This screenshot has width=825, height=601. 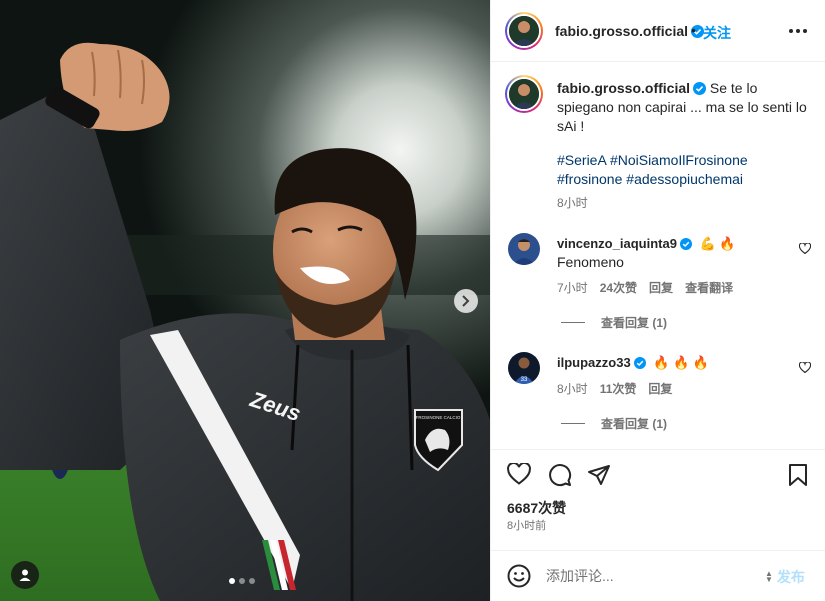 I want to click on next-image-button, so click(x=466, y=301).